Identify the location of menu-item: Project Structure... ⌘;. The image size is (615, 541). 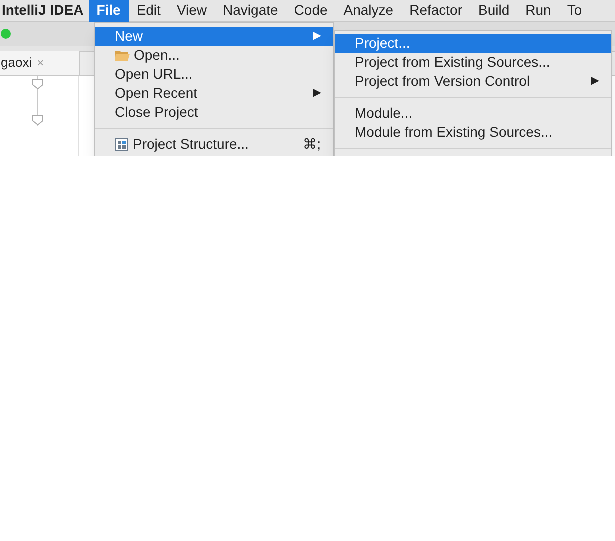
(214, 144).